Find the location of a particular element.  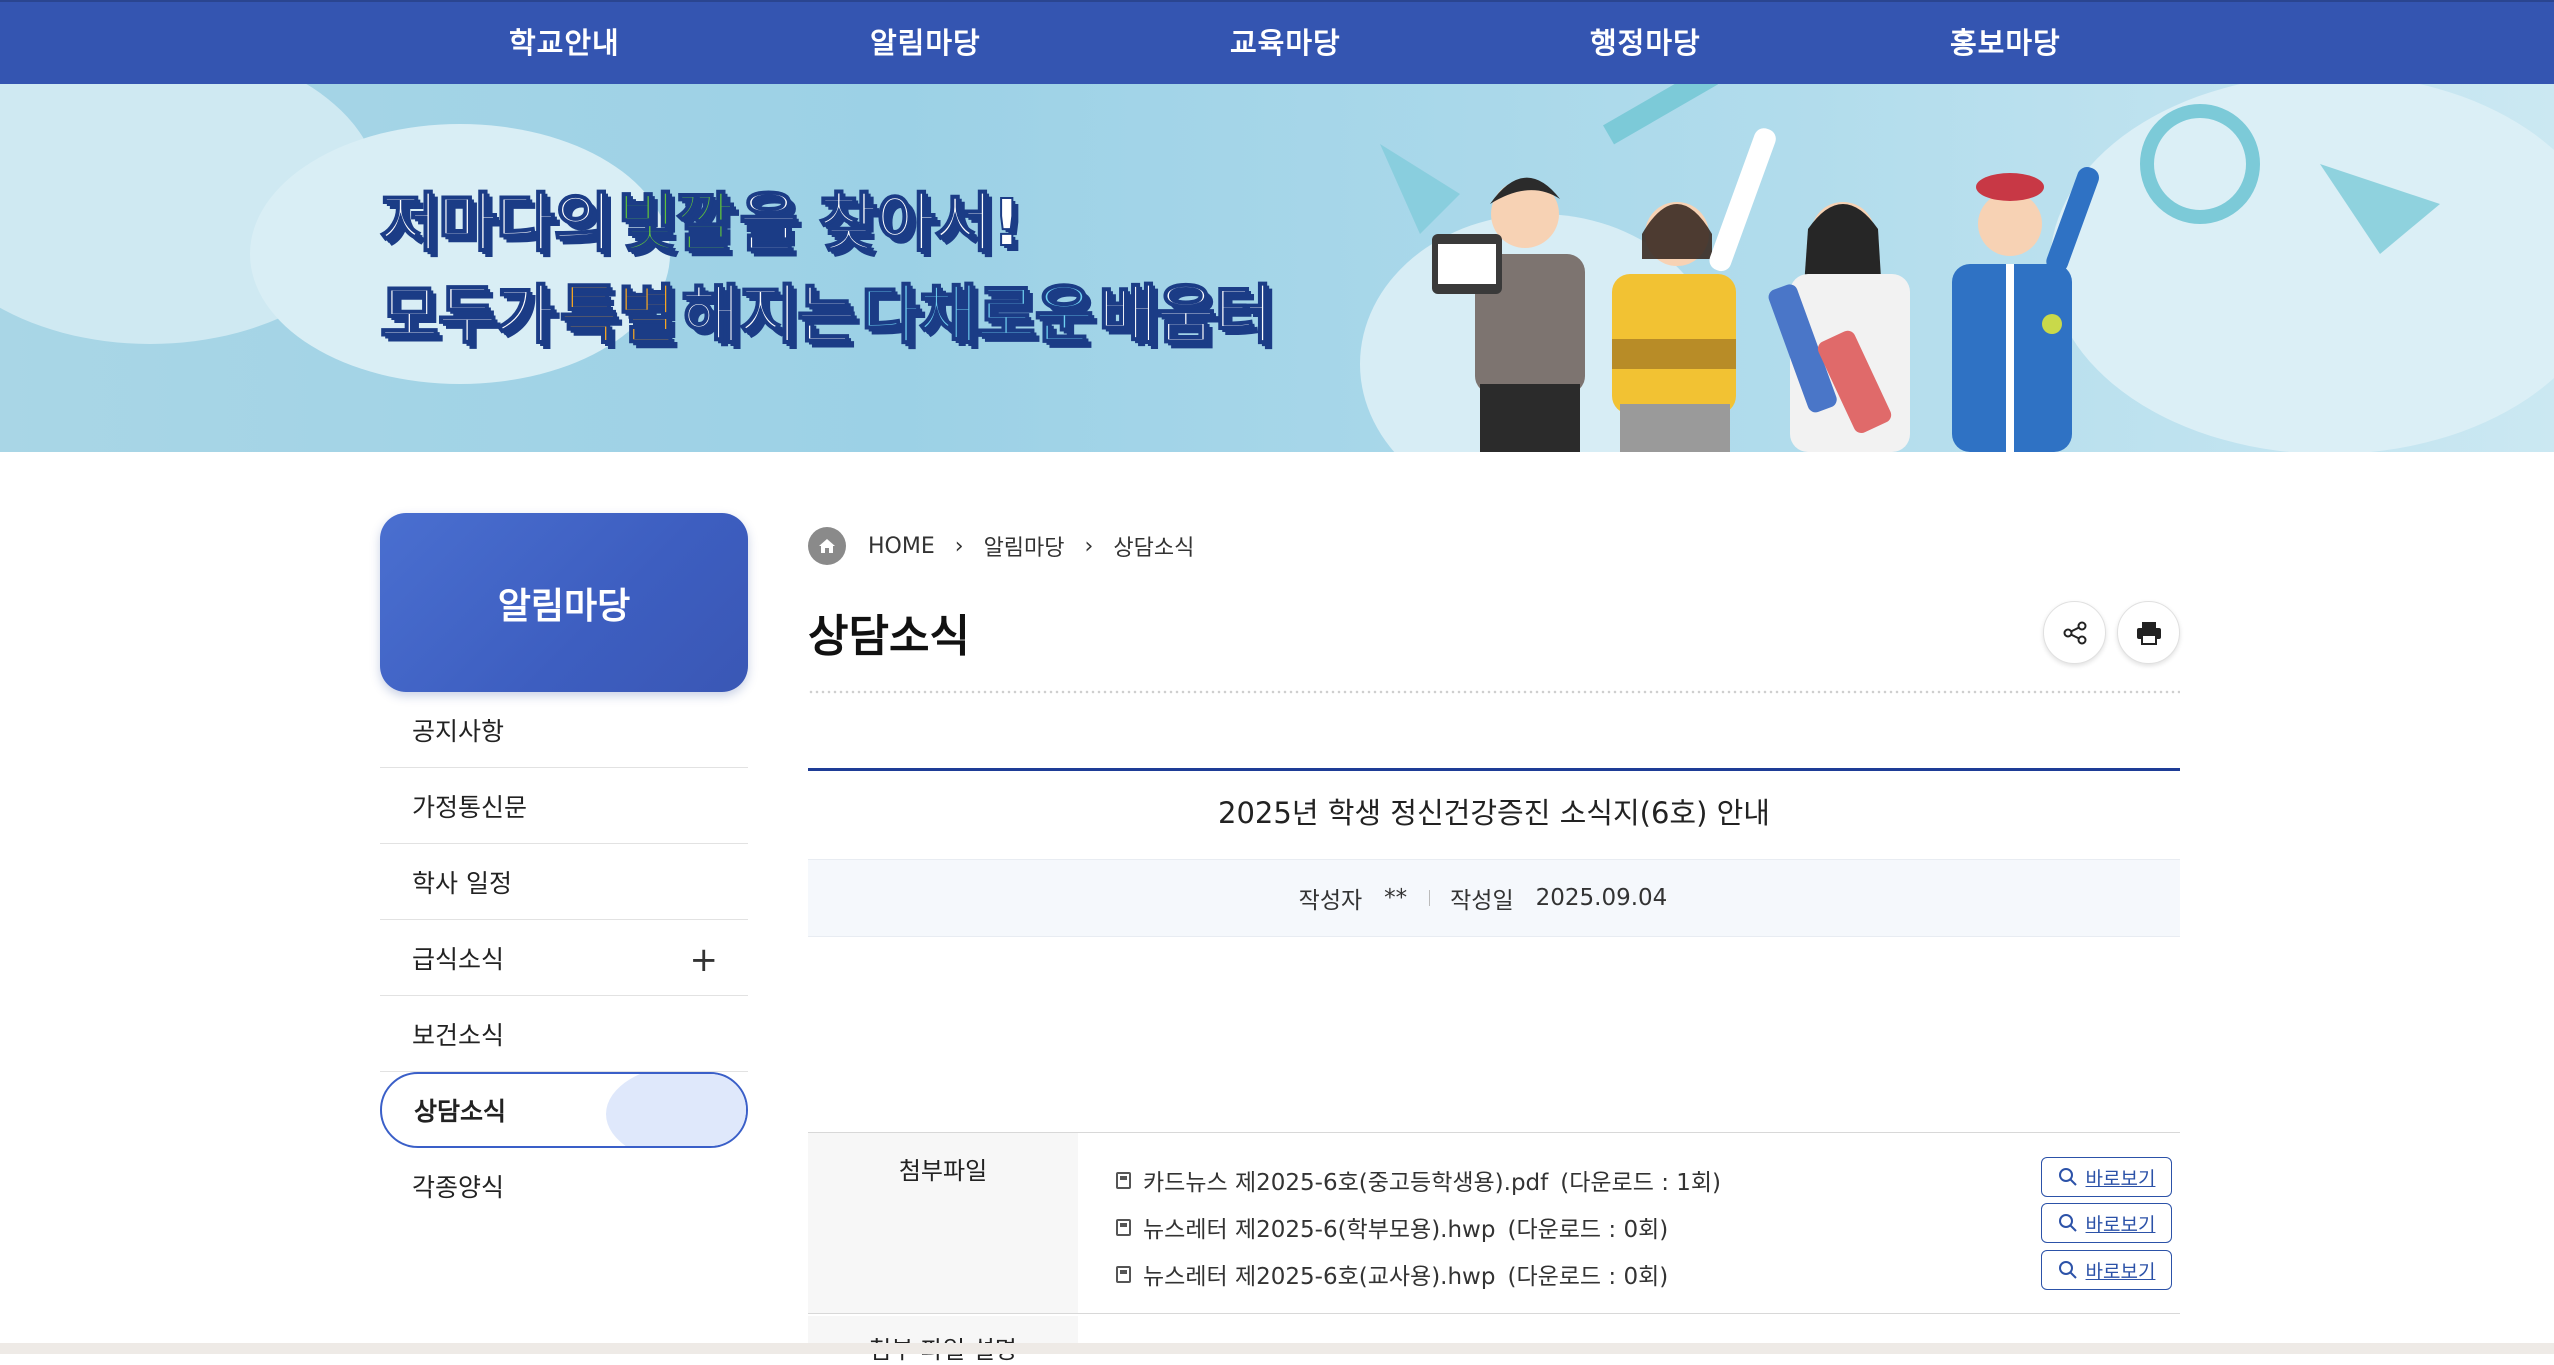

sidebar-item-meal-news: 급식소식 + is located at coordinates (564, 958).